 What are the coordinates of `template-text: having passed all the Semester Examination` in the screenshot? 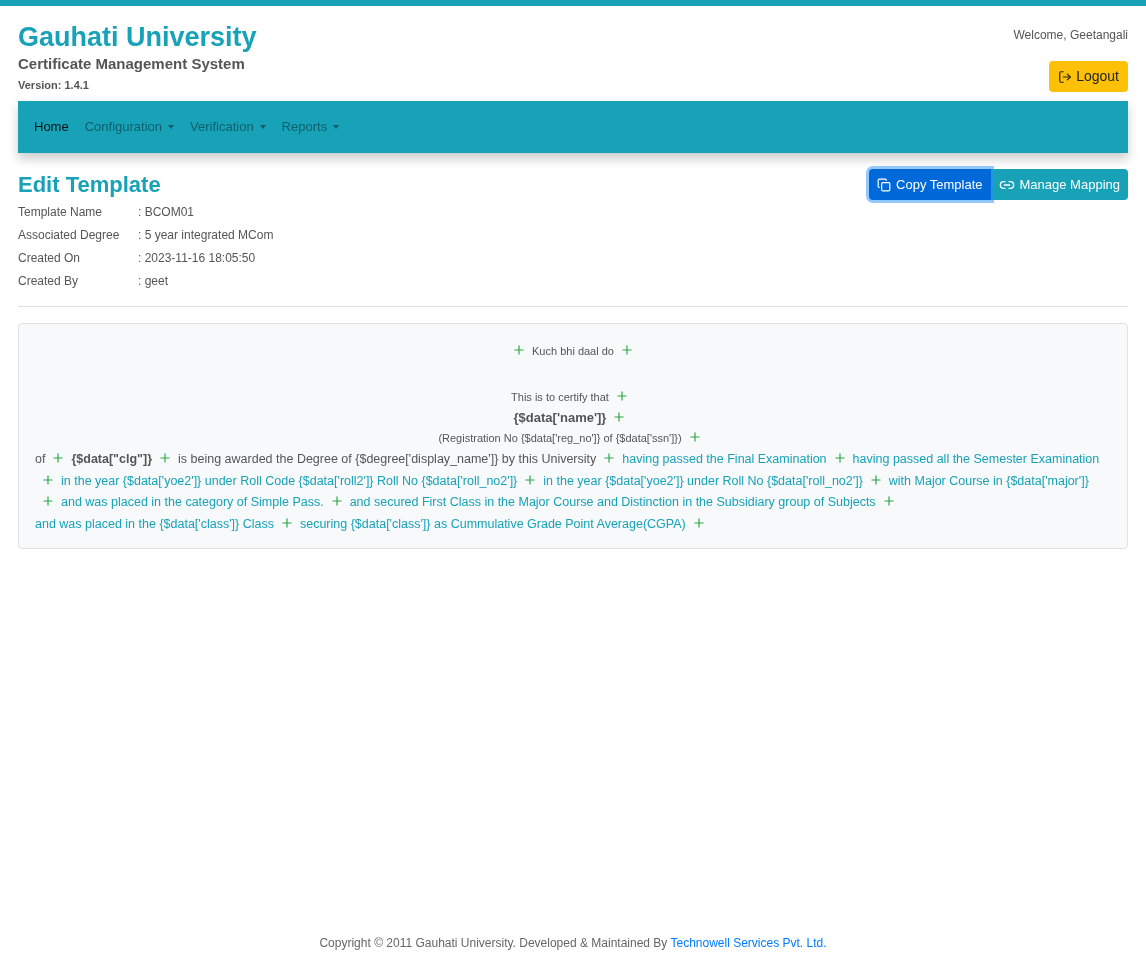 It's located at (976, 459).